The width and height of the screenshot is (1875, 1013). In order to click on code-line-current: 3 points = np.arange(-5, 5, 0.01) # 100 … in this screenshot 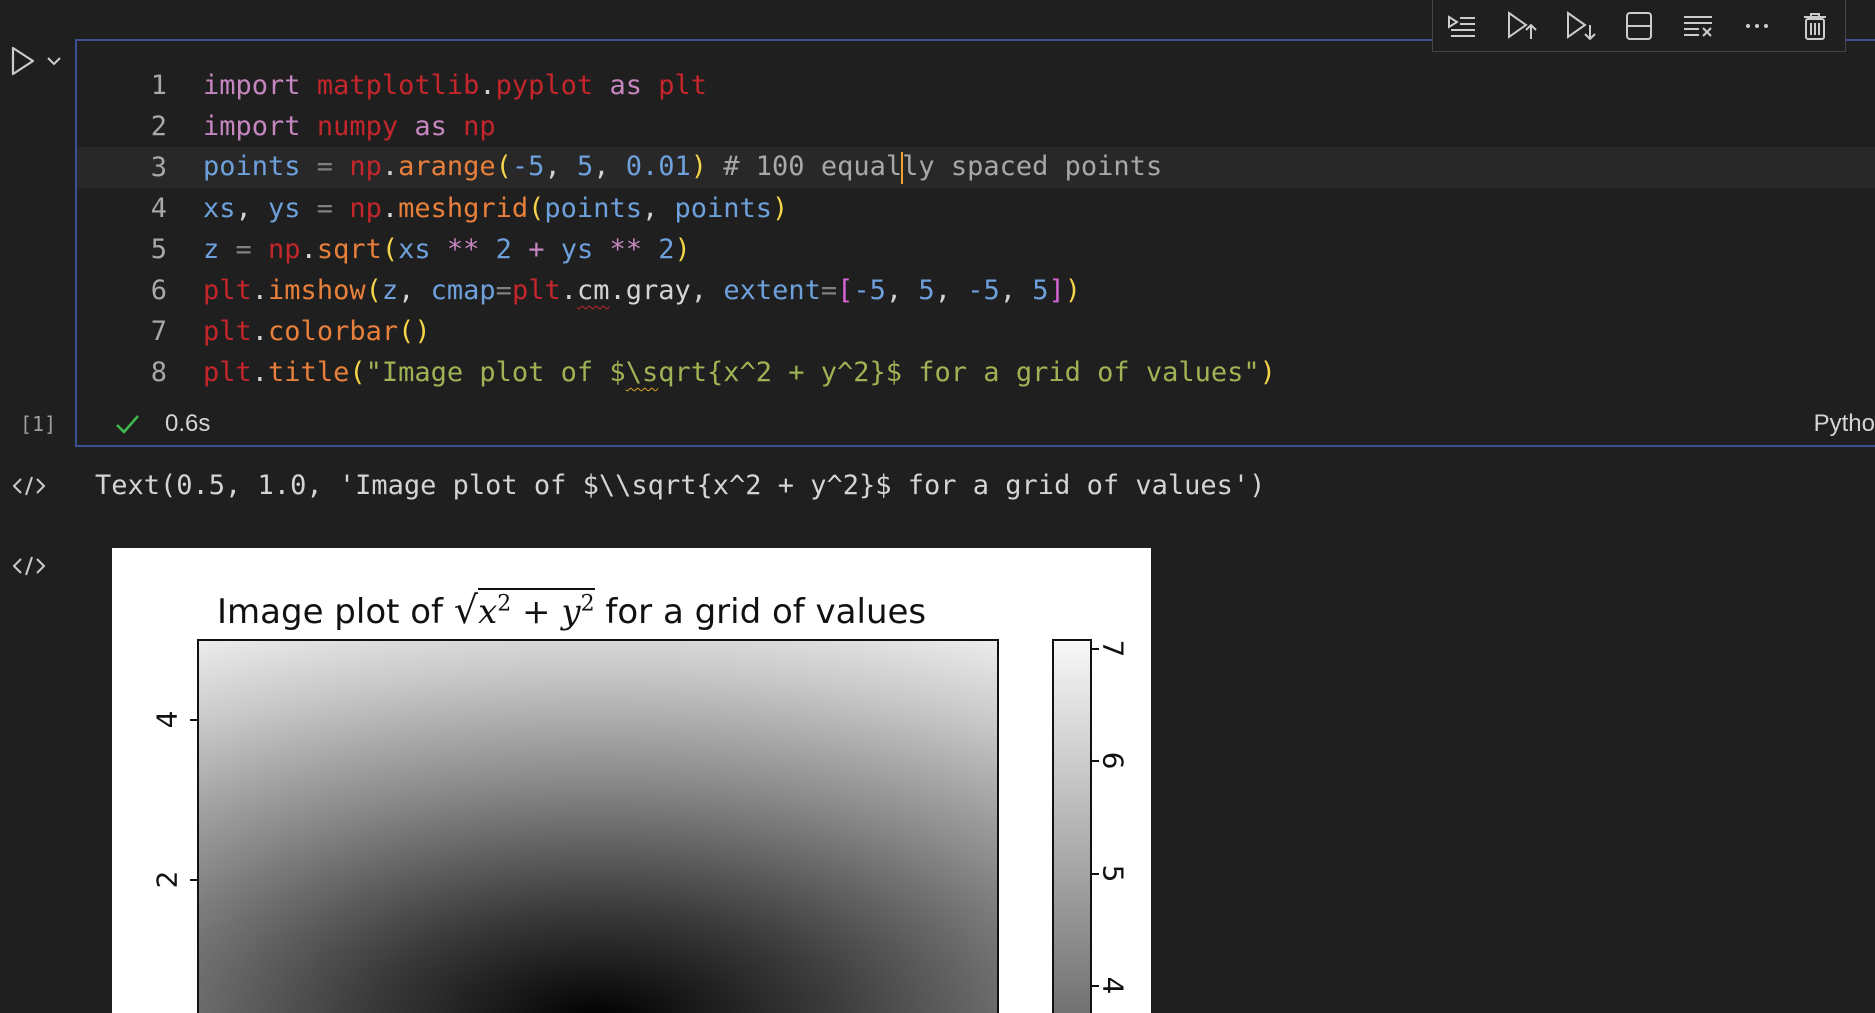, I will do `click(976, 167)`.